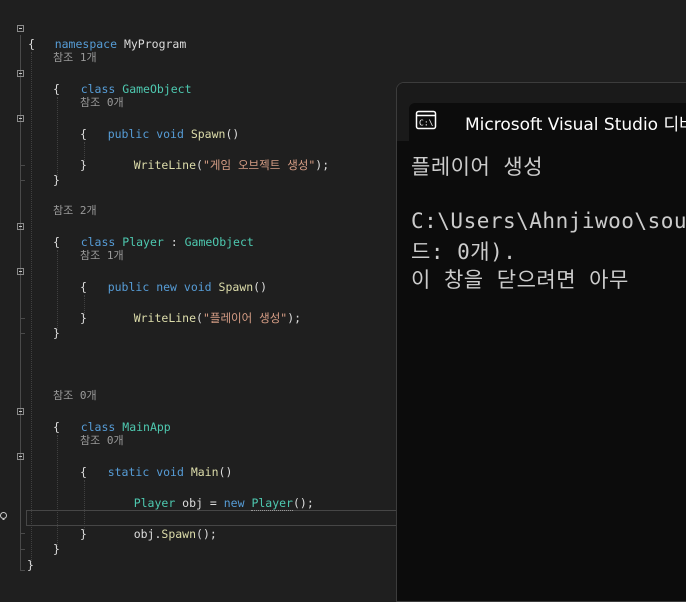 The image size is (686, 602). I want to click on code-line: WriteLine("게임 오브젝트 생성");, so click(217, 156).